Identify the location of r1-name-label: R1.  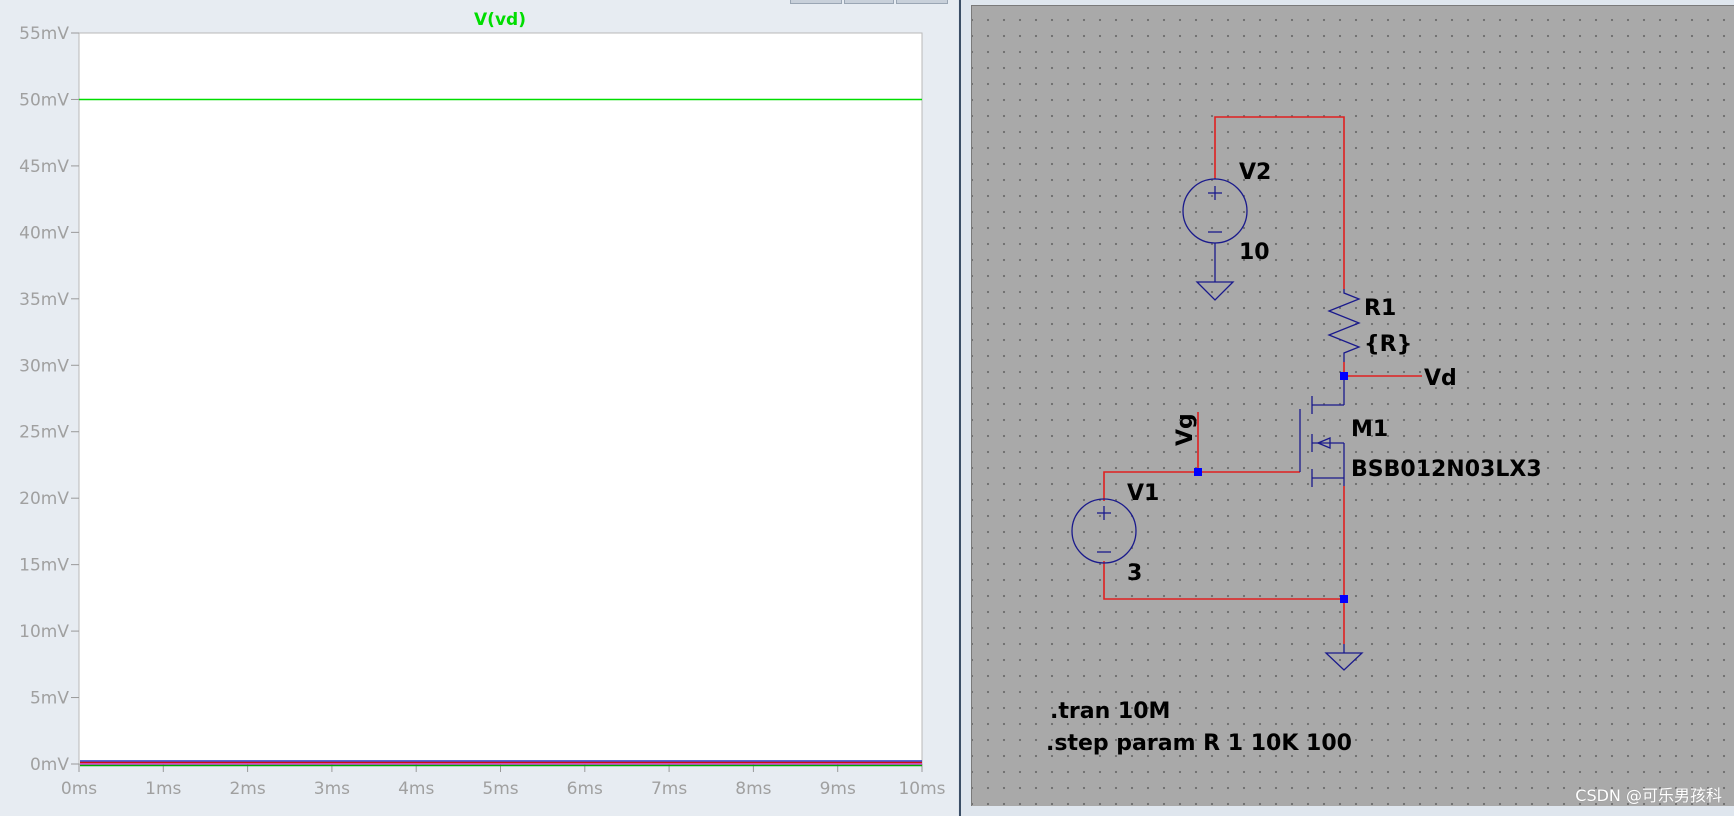
(1380, 308).